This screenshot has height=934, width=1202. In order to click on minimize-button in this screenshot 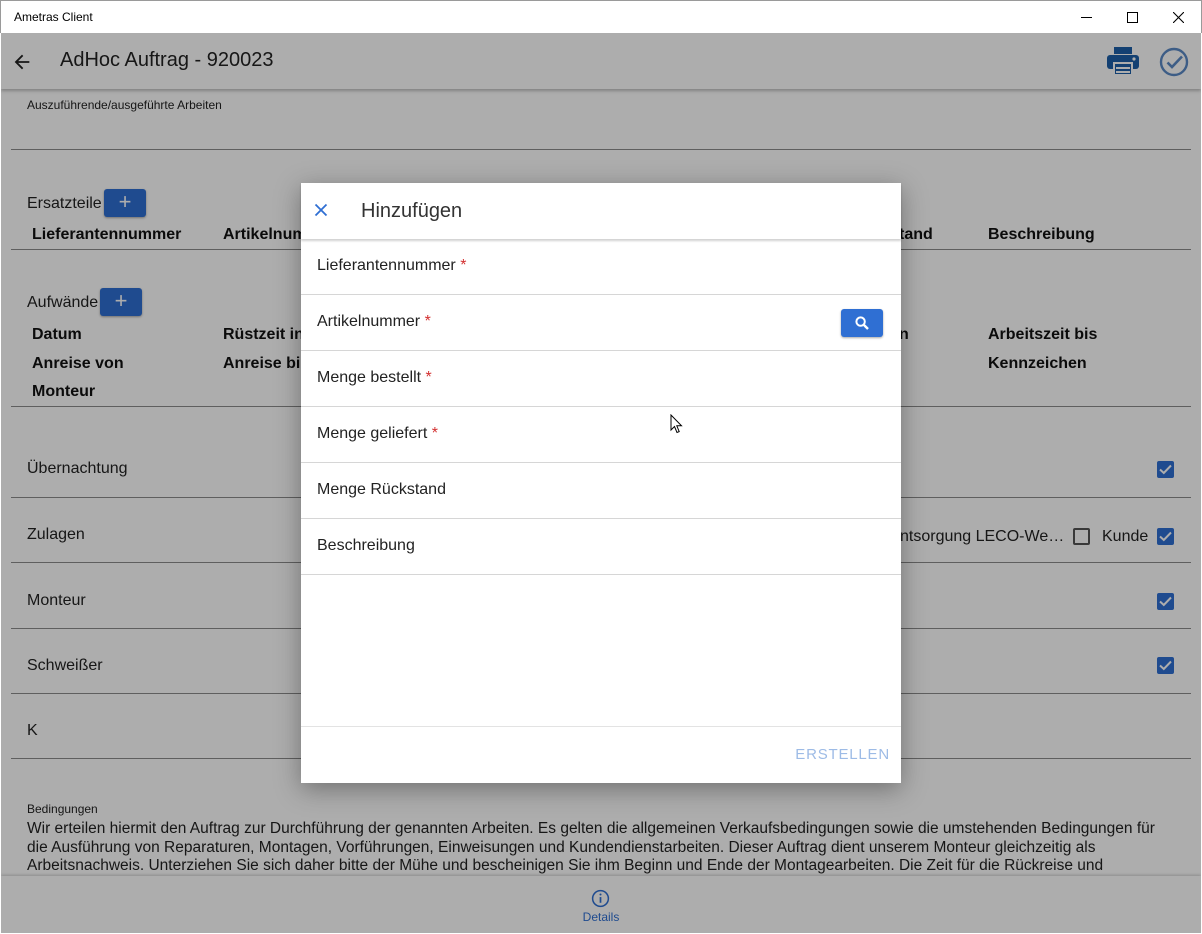, I will do `click(1086, 17)`.